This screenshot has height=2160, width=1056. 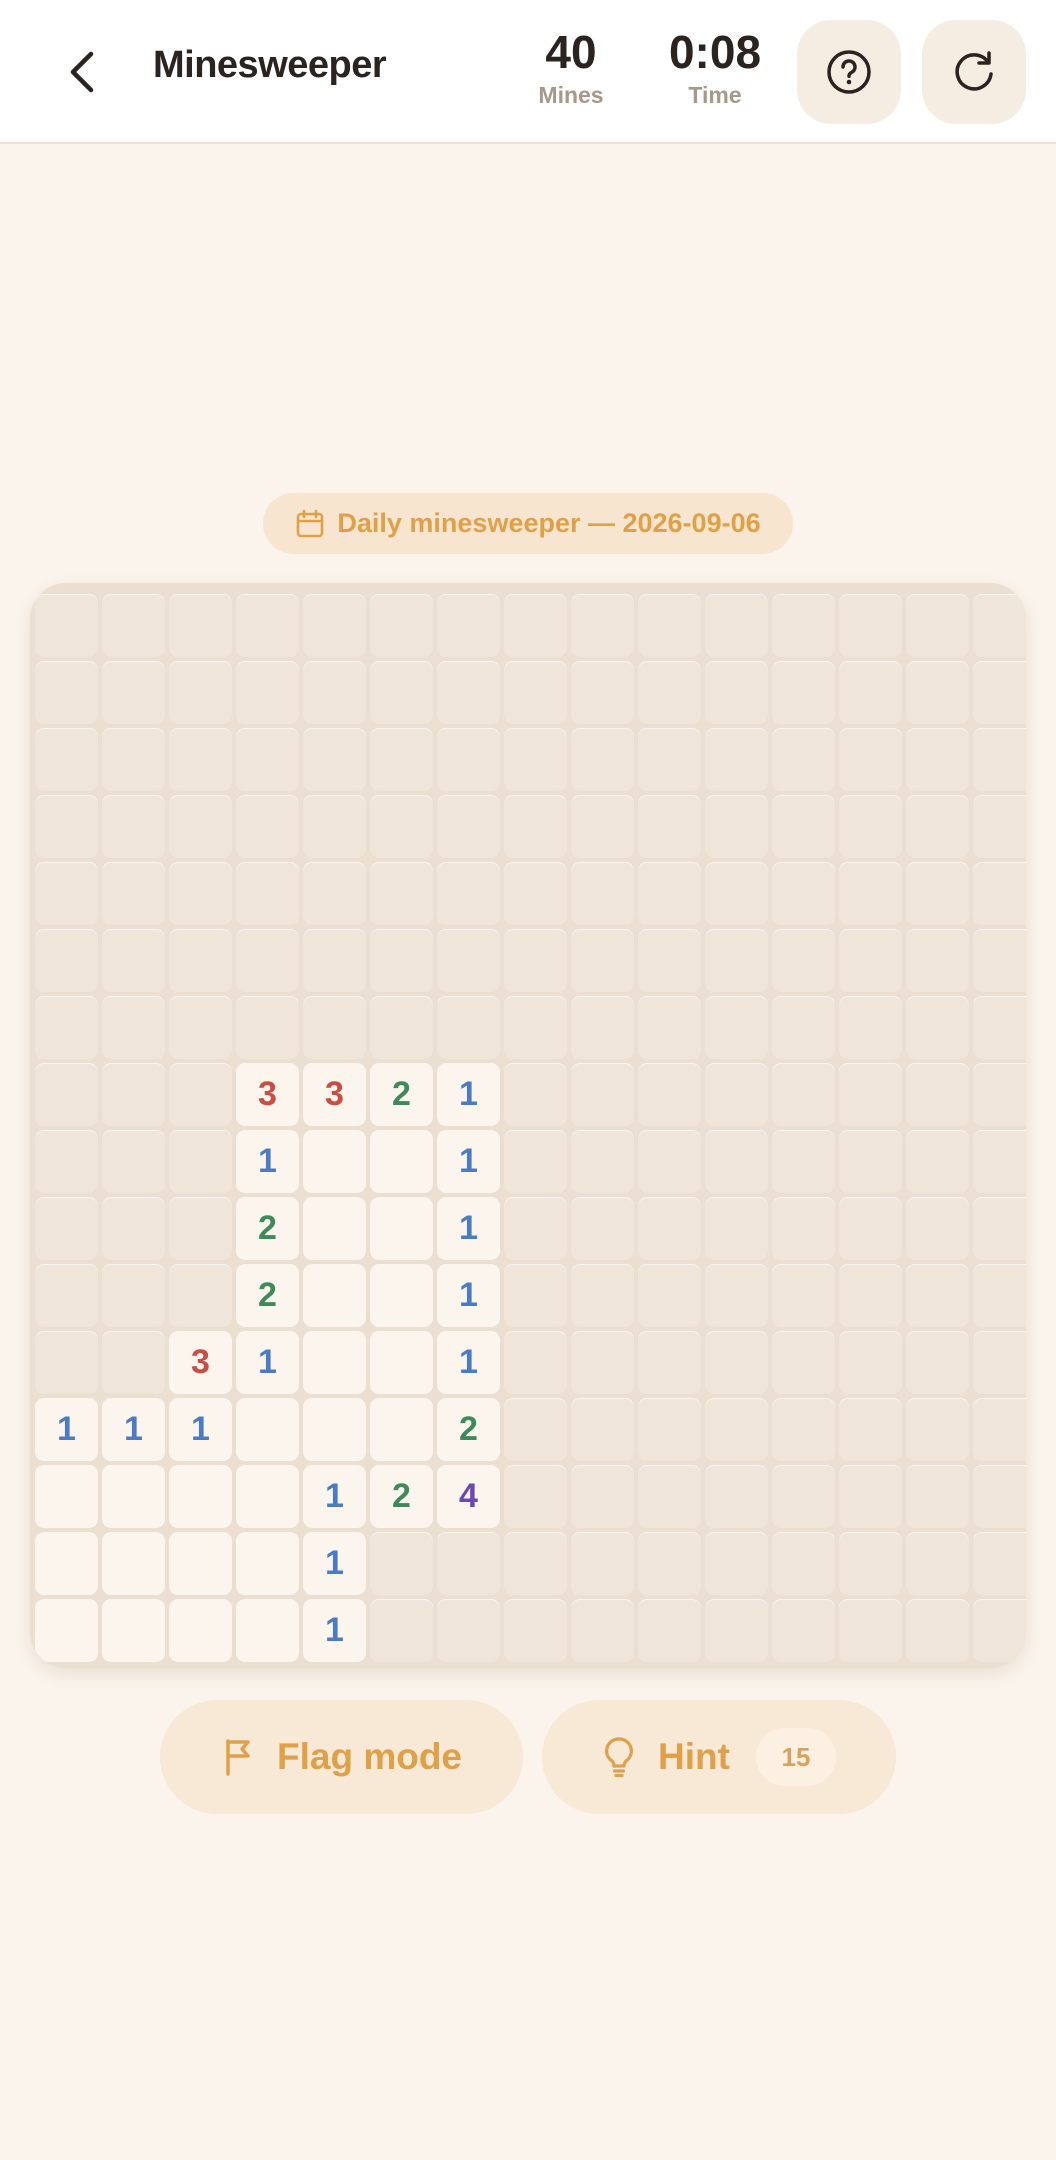 What do you see at coordinates (849, 72) in the screenshot?
I see `help-button` at bounding box center [849, 72].